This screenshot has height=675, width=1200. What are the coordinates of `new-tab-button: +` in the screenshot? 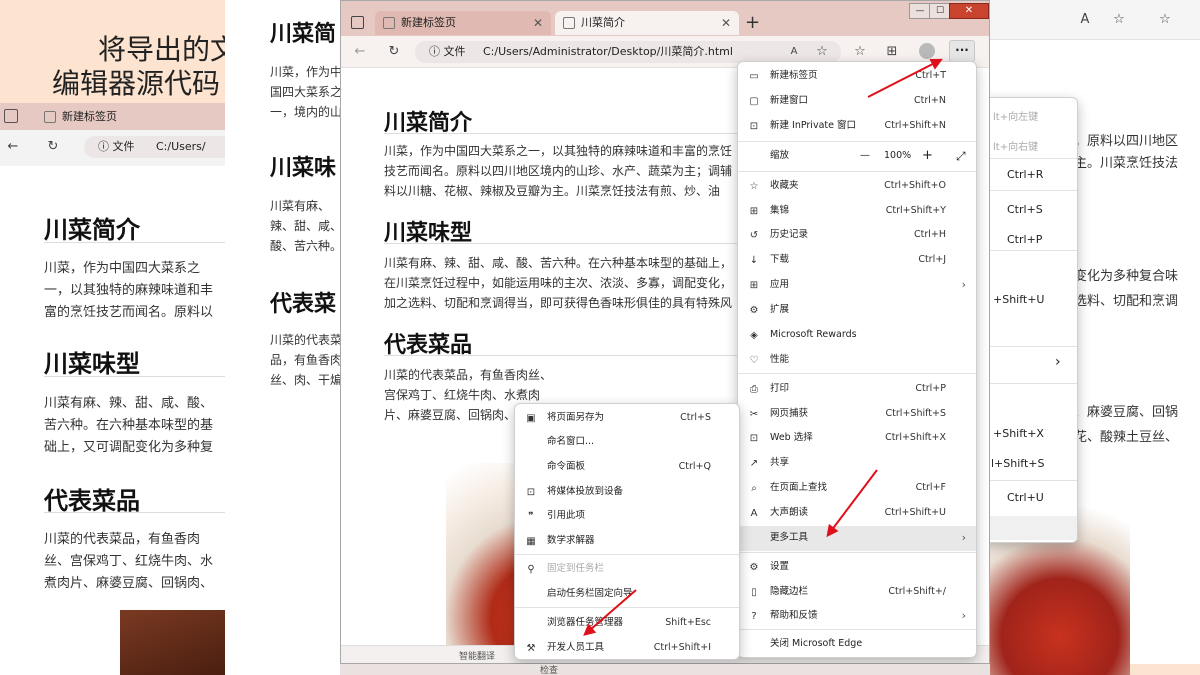 It's located at (752, 23).